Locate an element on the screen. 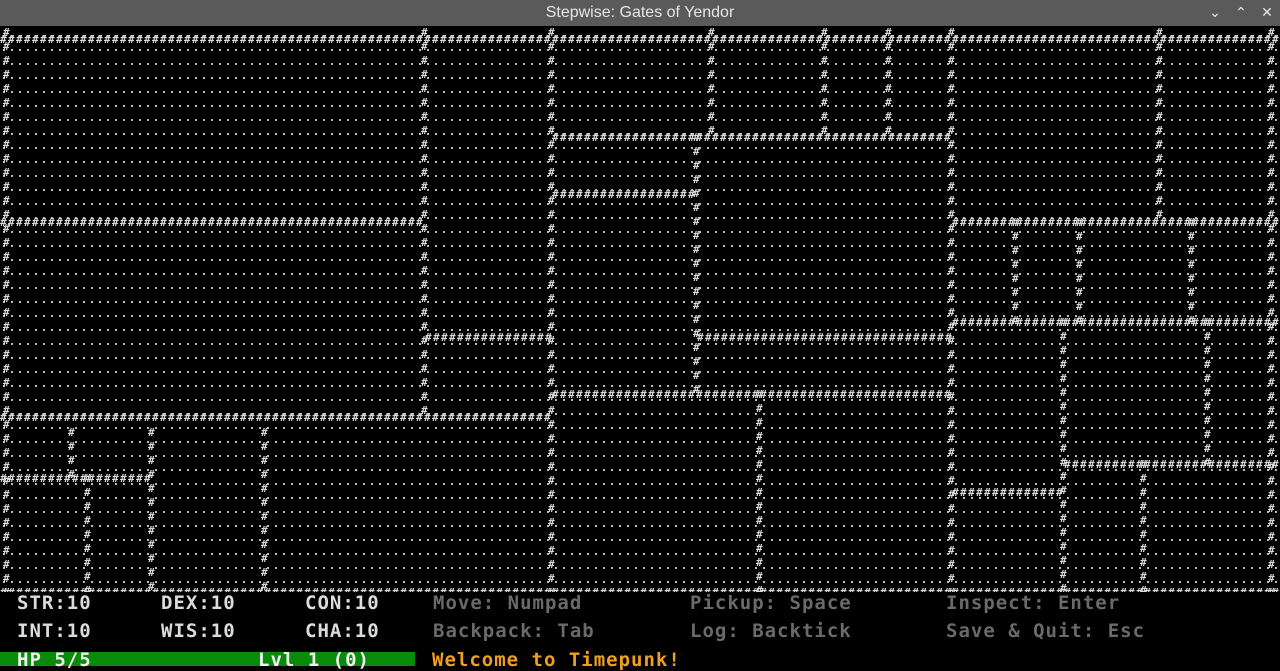 The height and width of the screenshot is (671, 1280). chevron-down-icon: ⌄ is located at coordinates (1215, 13).